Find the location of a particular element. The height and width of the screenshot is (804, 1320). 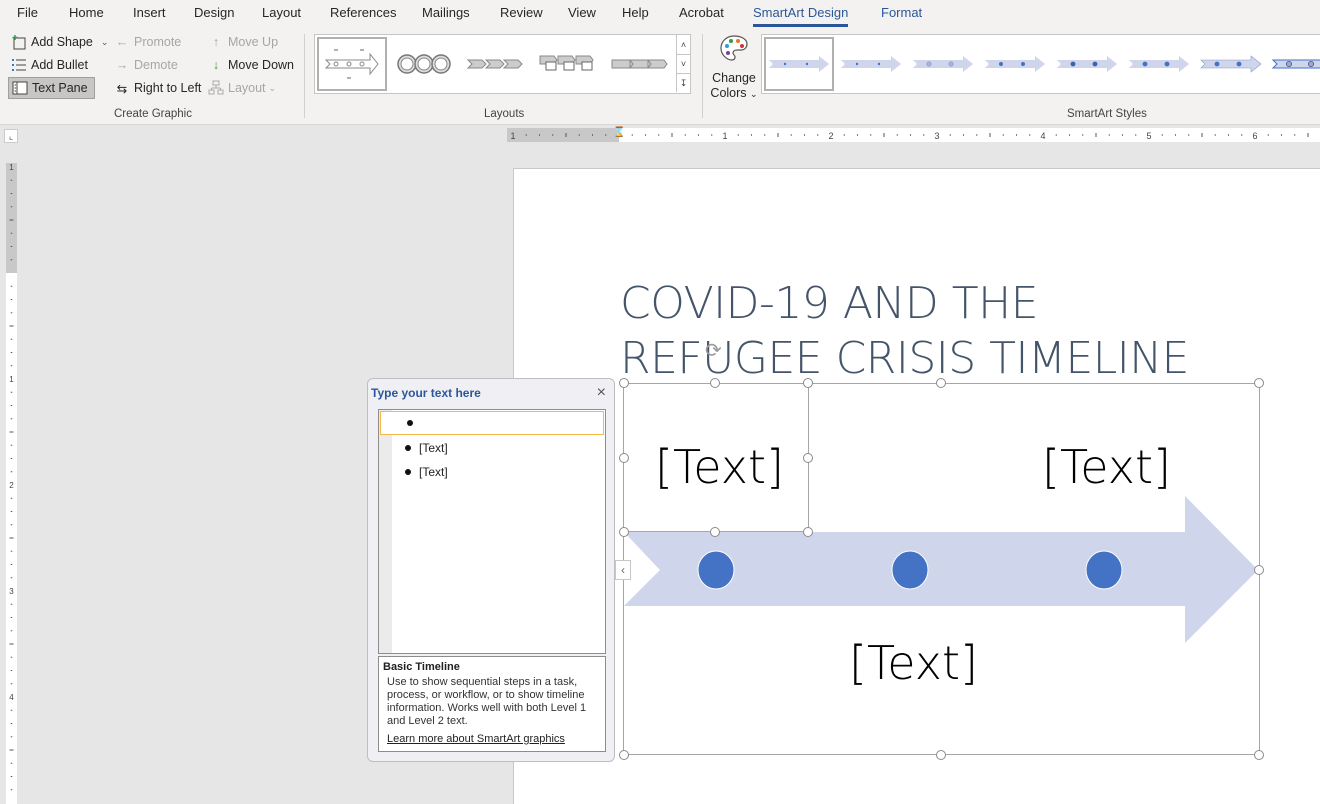

text-pane-list: [Text] [Text] is located at coordinates (492, 531).